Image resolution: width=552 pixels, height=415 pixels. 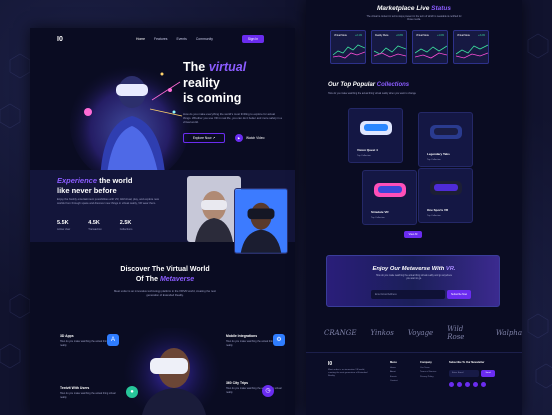 What do you see at coordinates (201, 82) in the screenshot?
I see `hero-title-line2: reality` at bounding box center [201, 82].